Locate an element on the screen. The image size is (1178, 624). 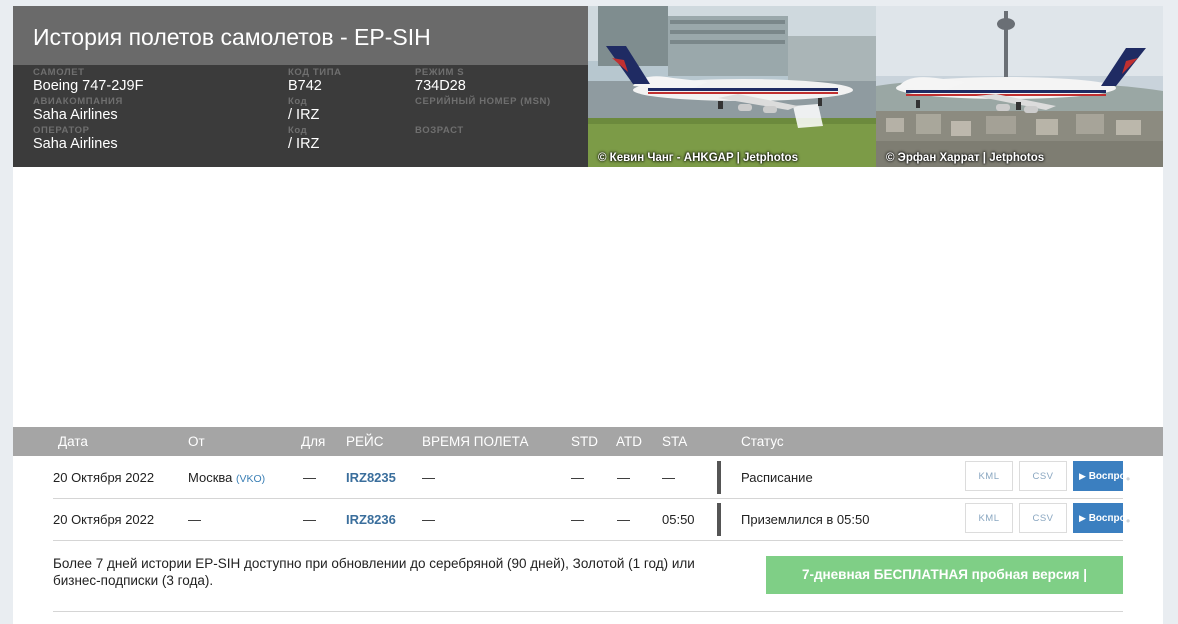
operator-code-label: Код is located at coordinates (298, 130).